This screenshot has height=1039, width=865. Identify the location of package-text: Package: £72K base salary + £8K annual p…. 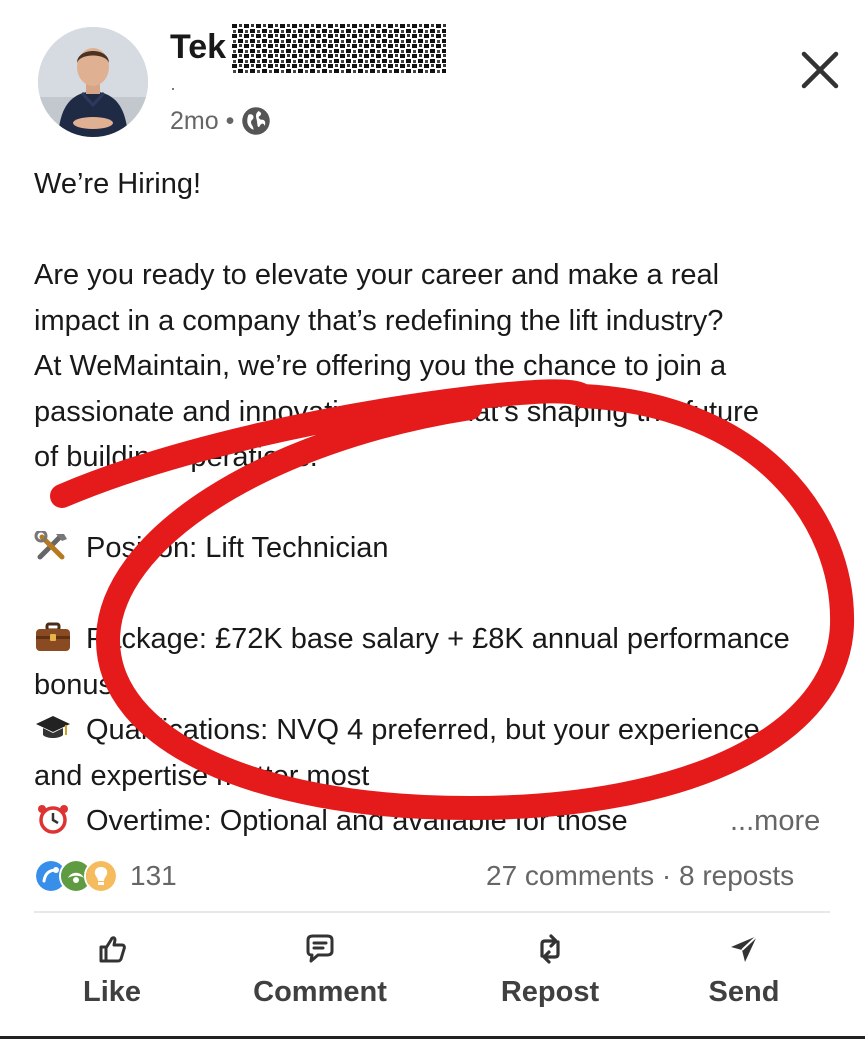
(438, 639).